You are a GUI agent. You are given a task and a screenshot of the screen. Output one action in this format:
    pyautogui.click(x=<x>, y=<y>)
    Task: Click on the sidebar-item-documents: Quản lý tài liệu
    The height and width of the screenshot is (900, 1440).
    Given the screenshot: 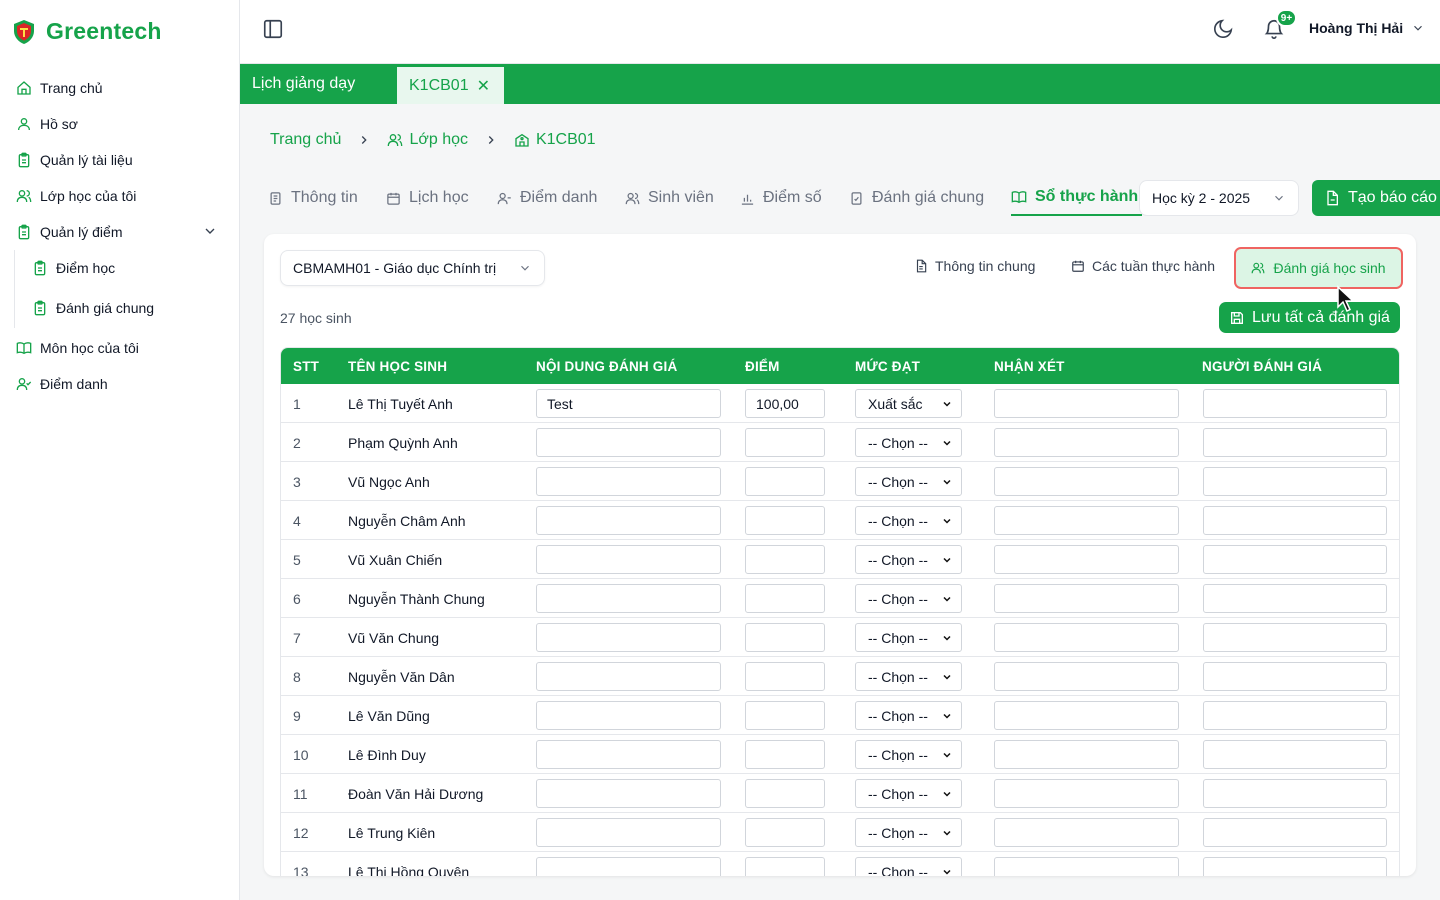 What is the action you would take?
    pyautogui.click(x=74, y=160)
    